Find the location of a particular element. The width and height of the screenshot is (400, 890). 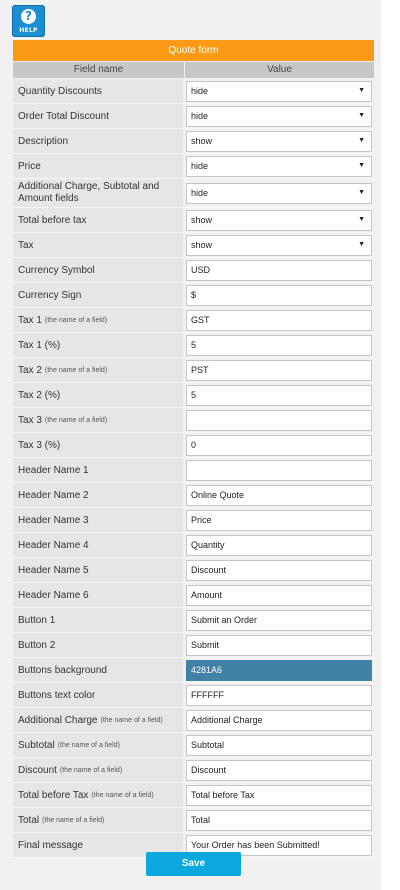

text-input: Price is located at coordinates (279, 520).